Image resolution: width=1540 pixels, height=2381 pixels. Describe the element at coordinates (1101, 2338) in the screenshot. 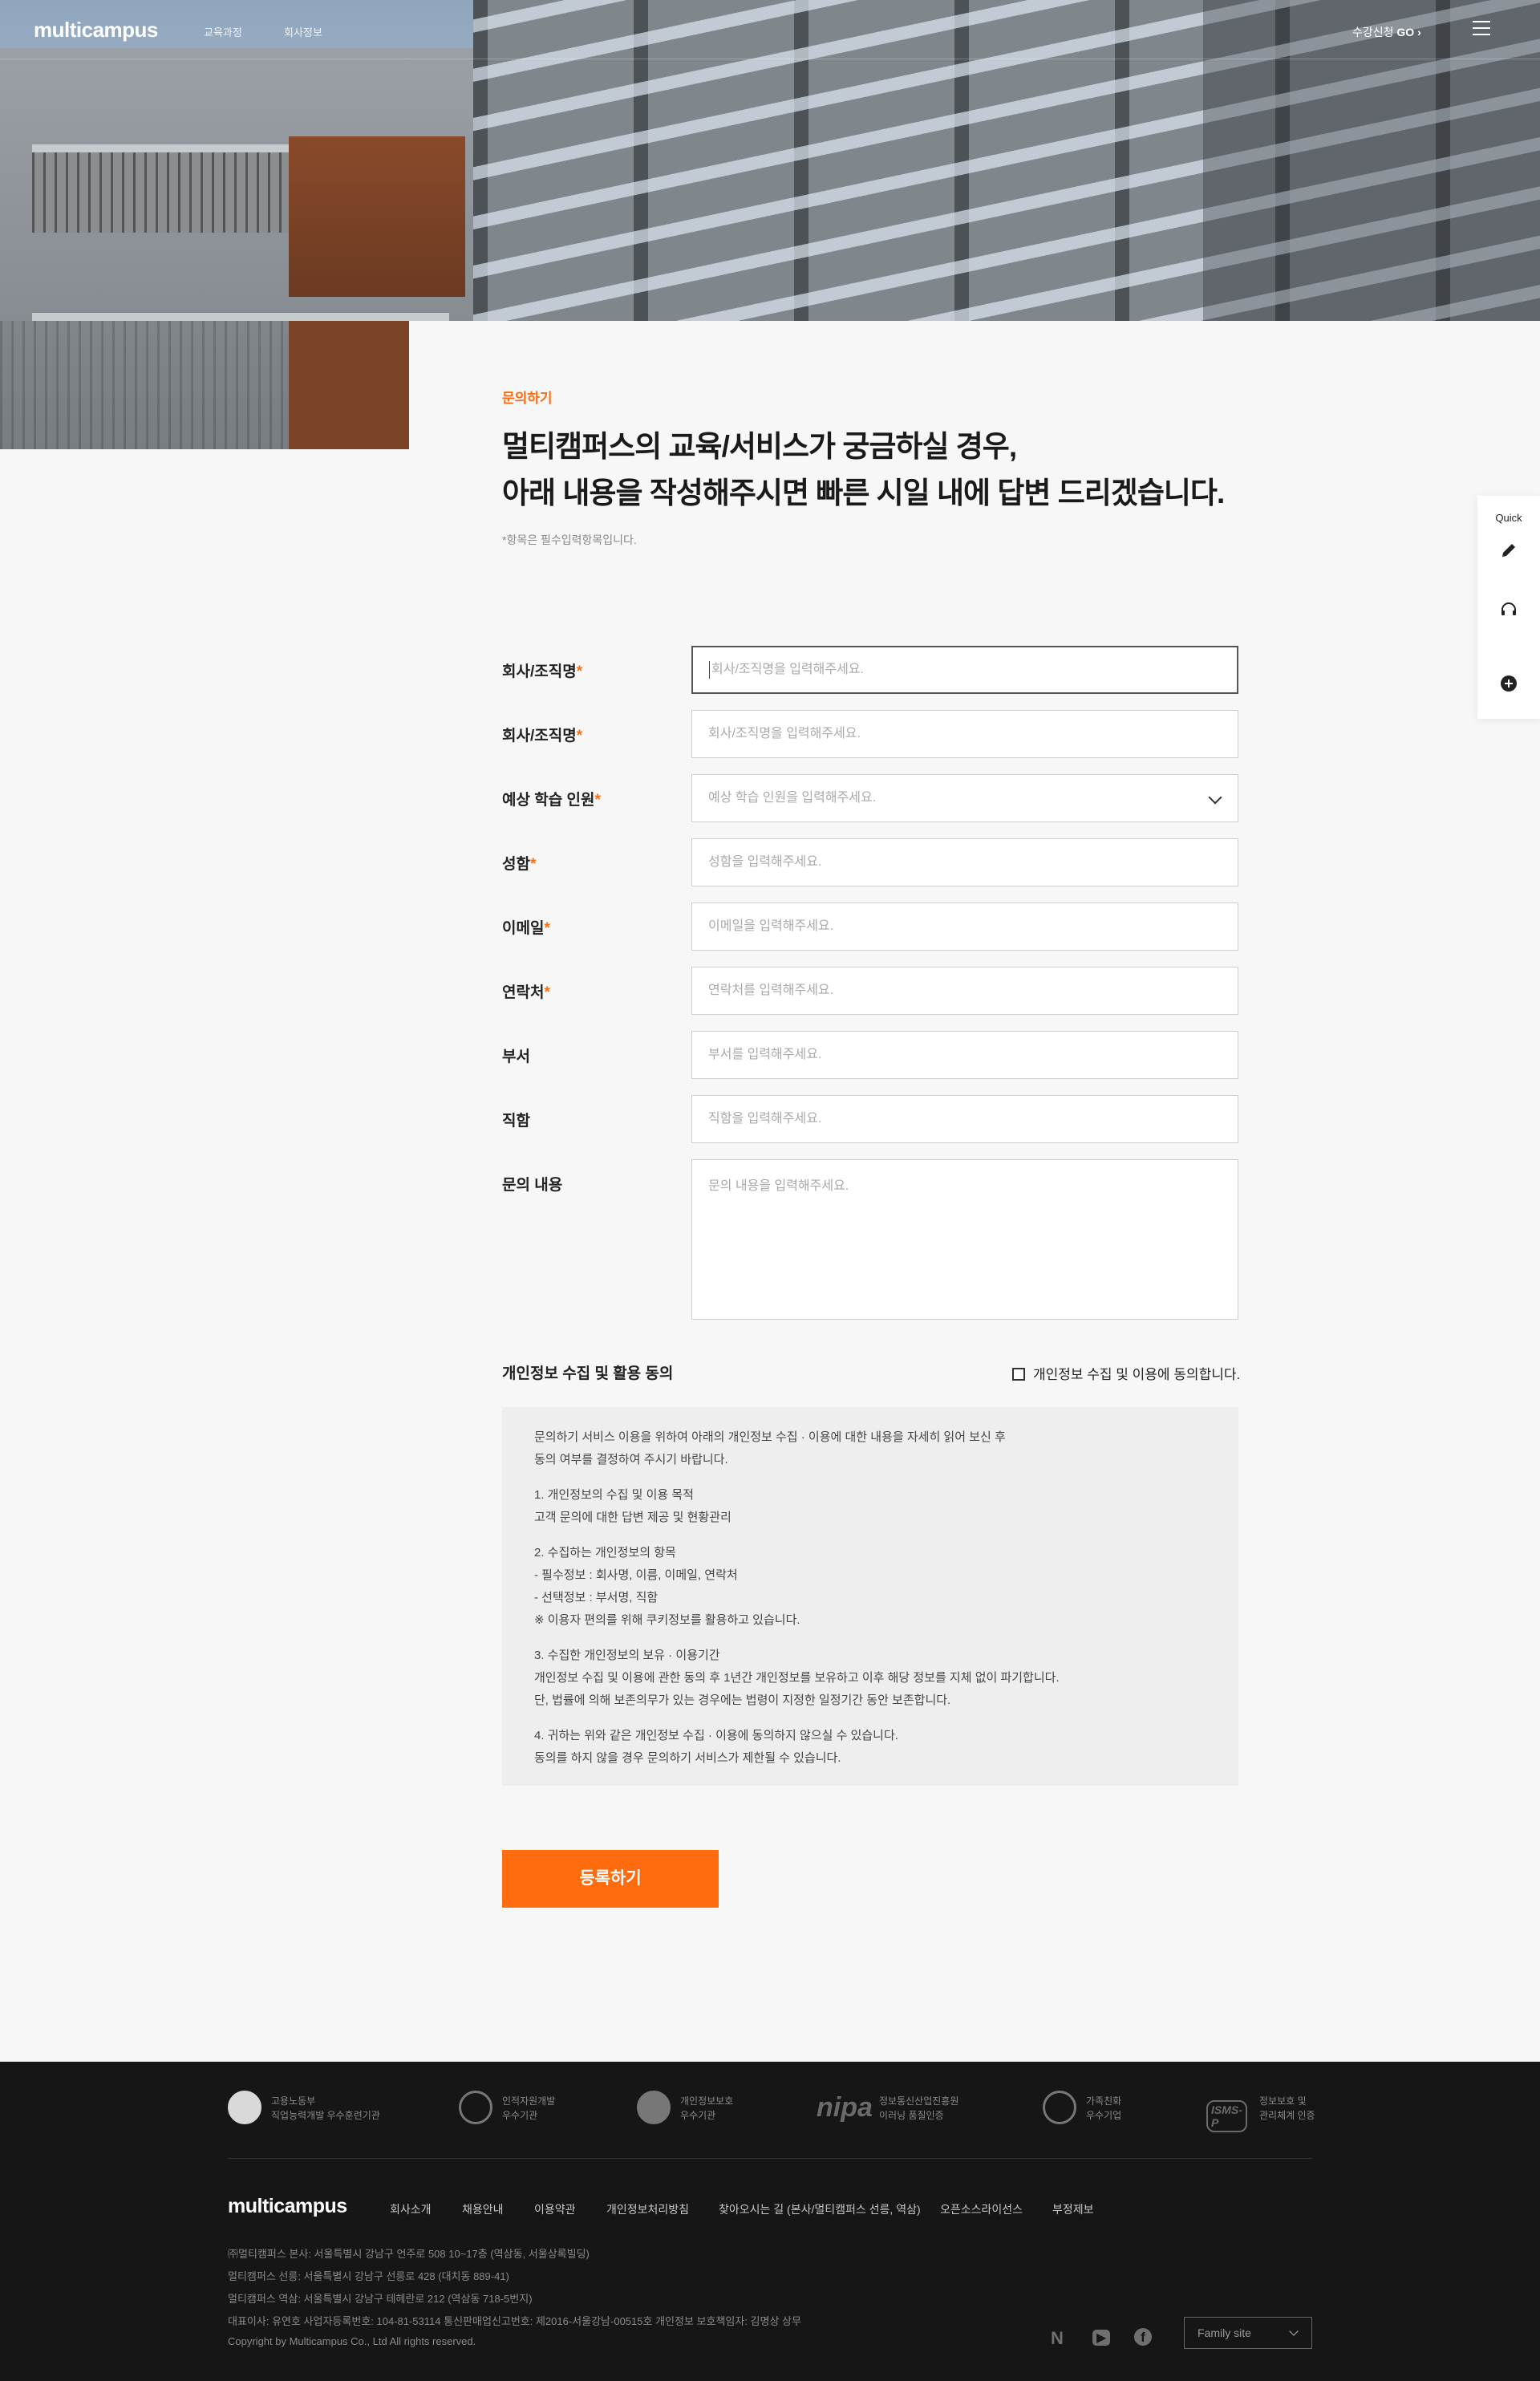

I see `youtube-icon: ▶` at that location.